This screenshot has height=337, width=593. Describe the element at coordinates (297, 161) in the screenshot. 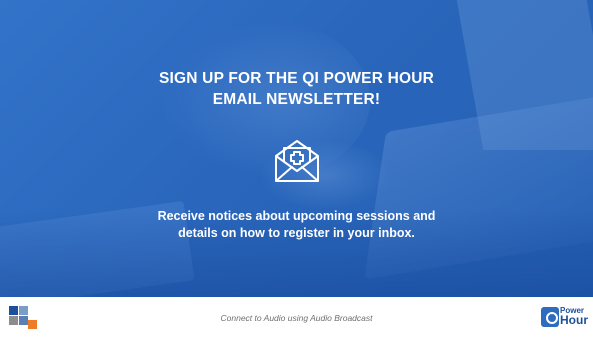

I see `envelope-medical-icon` at that location.